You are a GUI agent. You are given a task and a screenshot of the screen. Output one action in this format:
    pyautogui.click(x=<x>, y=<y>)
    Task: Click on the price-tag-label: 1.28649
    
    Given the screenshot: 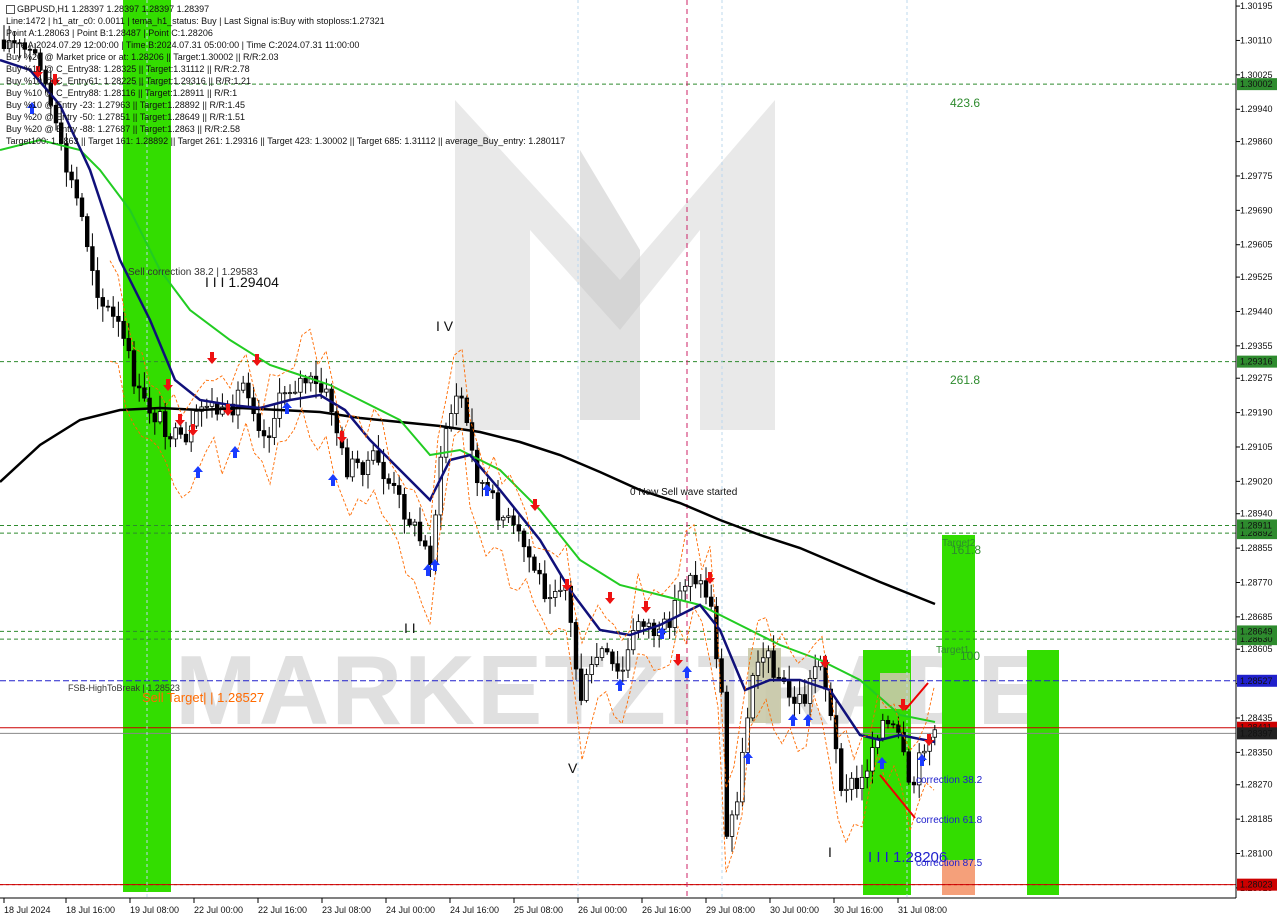 What is the action you would take?
    pyautogui.click(x=1256, y=631)
    